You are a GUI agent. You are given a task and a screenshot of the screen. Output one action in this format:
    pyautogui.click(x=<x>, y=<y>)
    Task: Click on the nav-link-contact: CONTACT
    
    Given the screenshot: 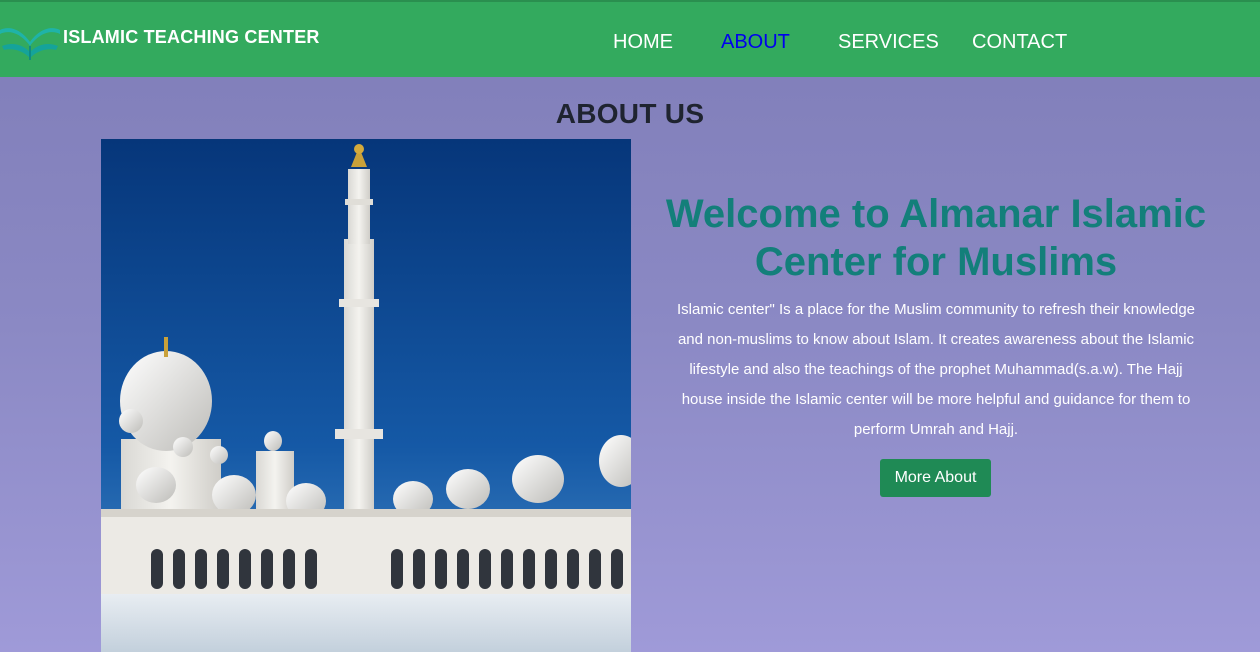 What is the action you would take?
    pyautogui.click(x=1019, y=42)
    